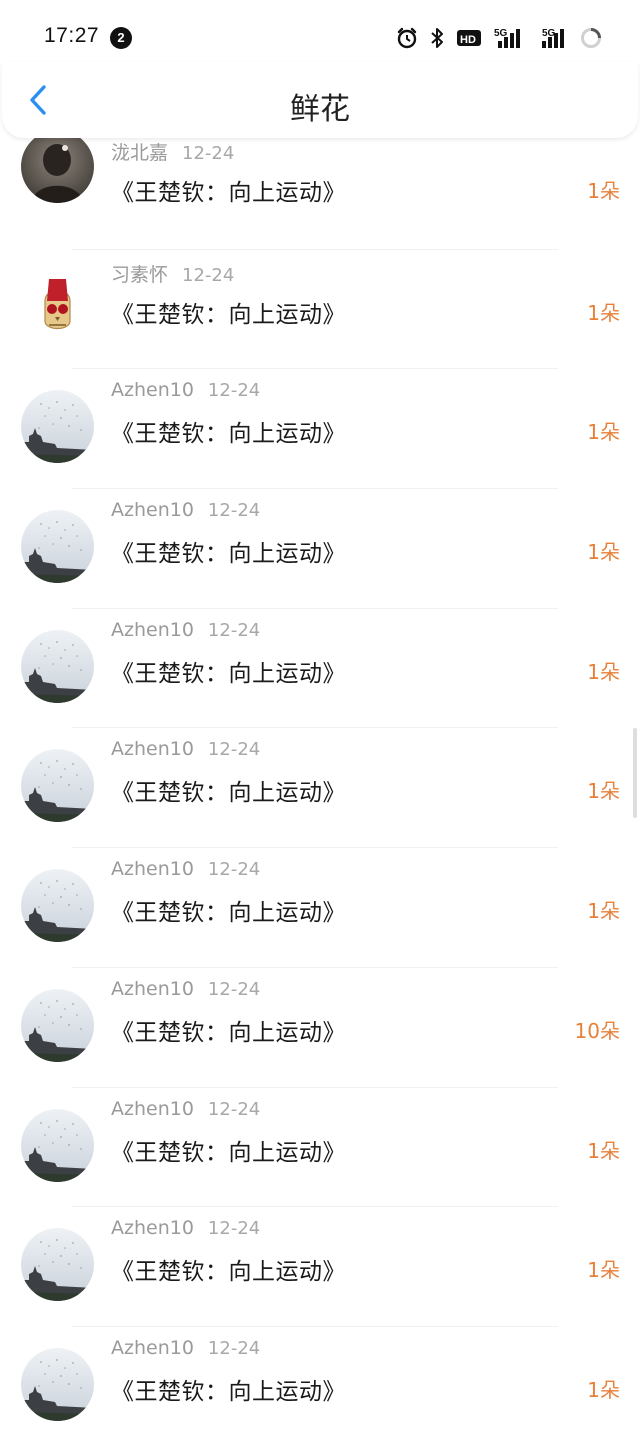 This screenshot has height=1431, width=640. I want to click on list-item: 泷北嘉 12-24 《王楚钦：向上运动》 1朵, so click(320, 190).